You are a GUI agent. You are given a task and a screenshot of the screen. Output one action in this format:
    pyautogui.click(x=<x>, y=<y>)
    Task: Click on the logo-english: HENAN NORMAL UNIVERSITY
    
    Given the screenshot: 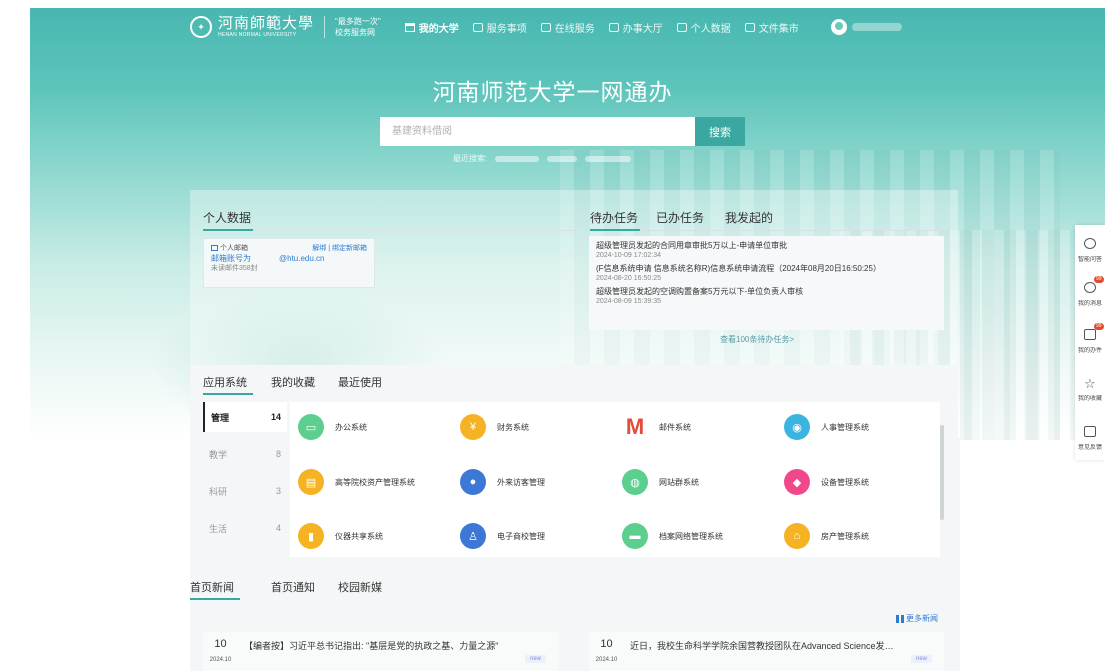 What is the action you would take?
    pyautogui.click(x=257, y=35)
    